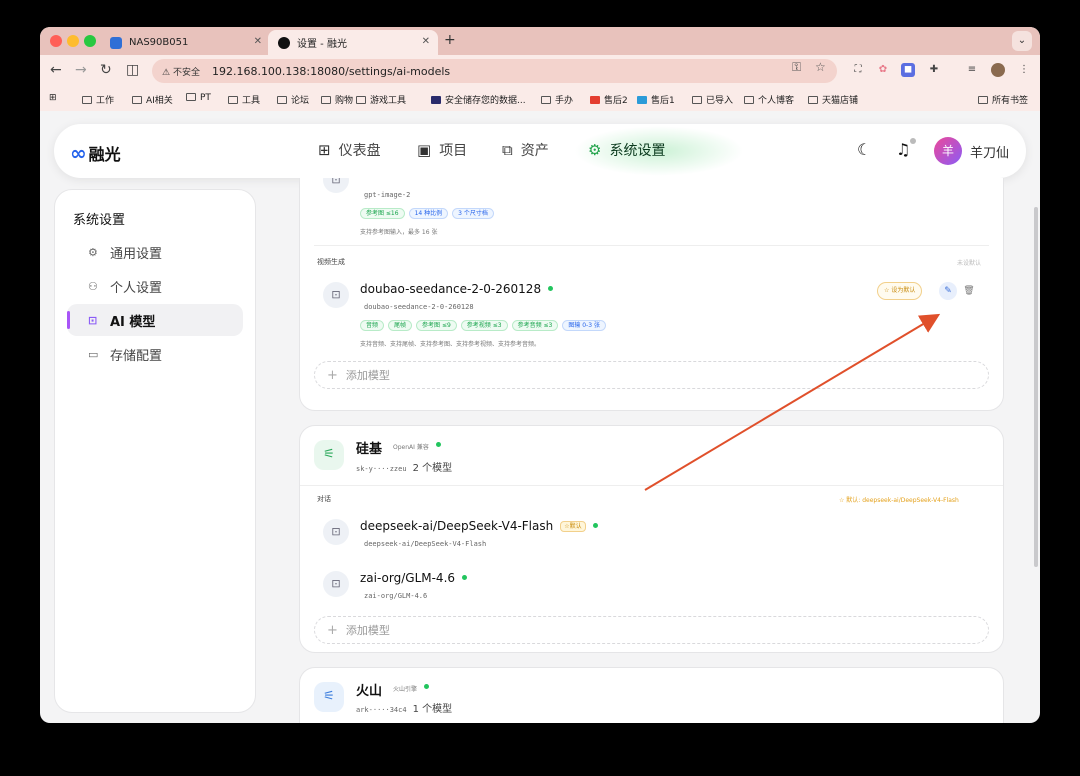 The width and height of the screenshot is (1080, 776). What do you see at coordinates (626, 150) in the screenshot?
I see `nav-settings: ⚙ 系统设置` at bounding box center [626, 150].